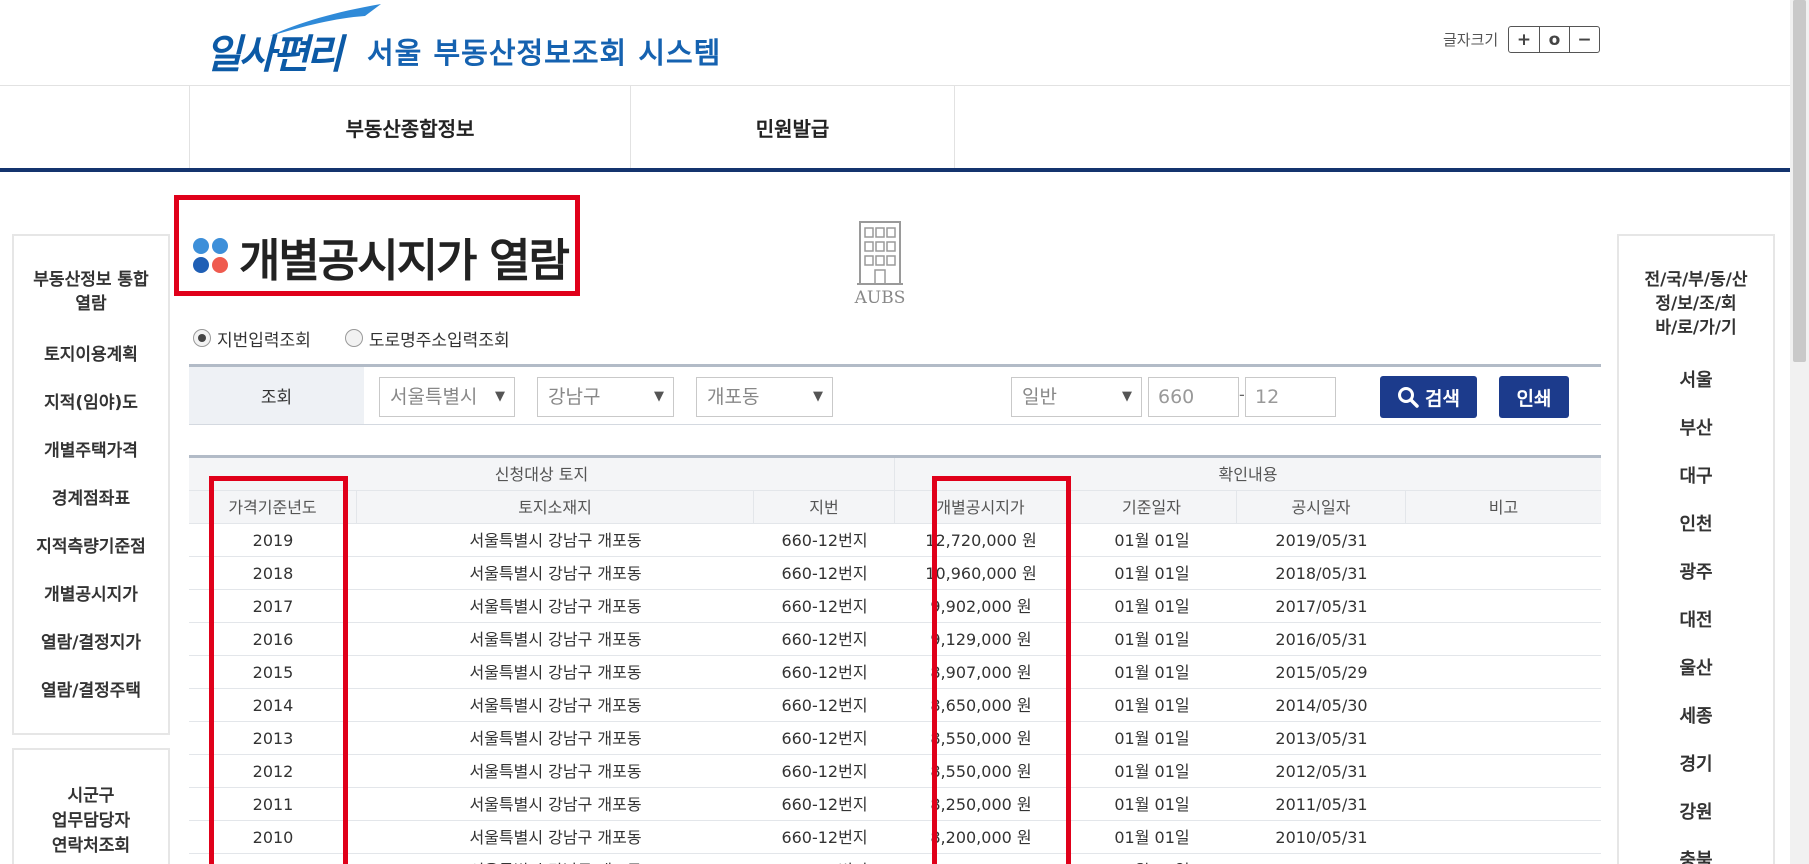 This screenshot has height=864, width=1809. Describe the element at coordinates (1696, 475) in the screenshot. I see `region-link-daegu: 대구` at that location.